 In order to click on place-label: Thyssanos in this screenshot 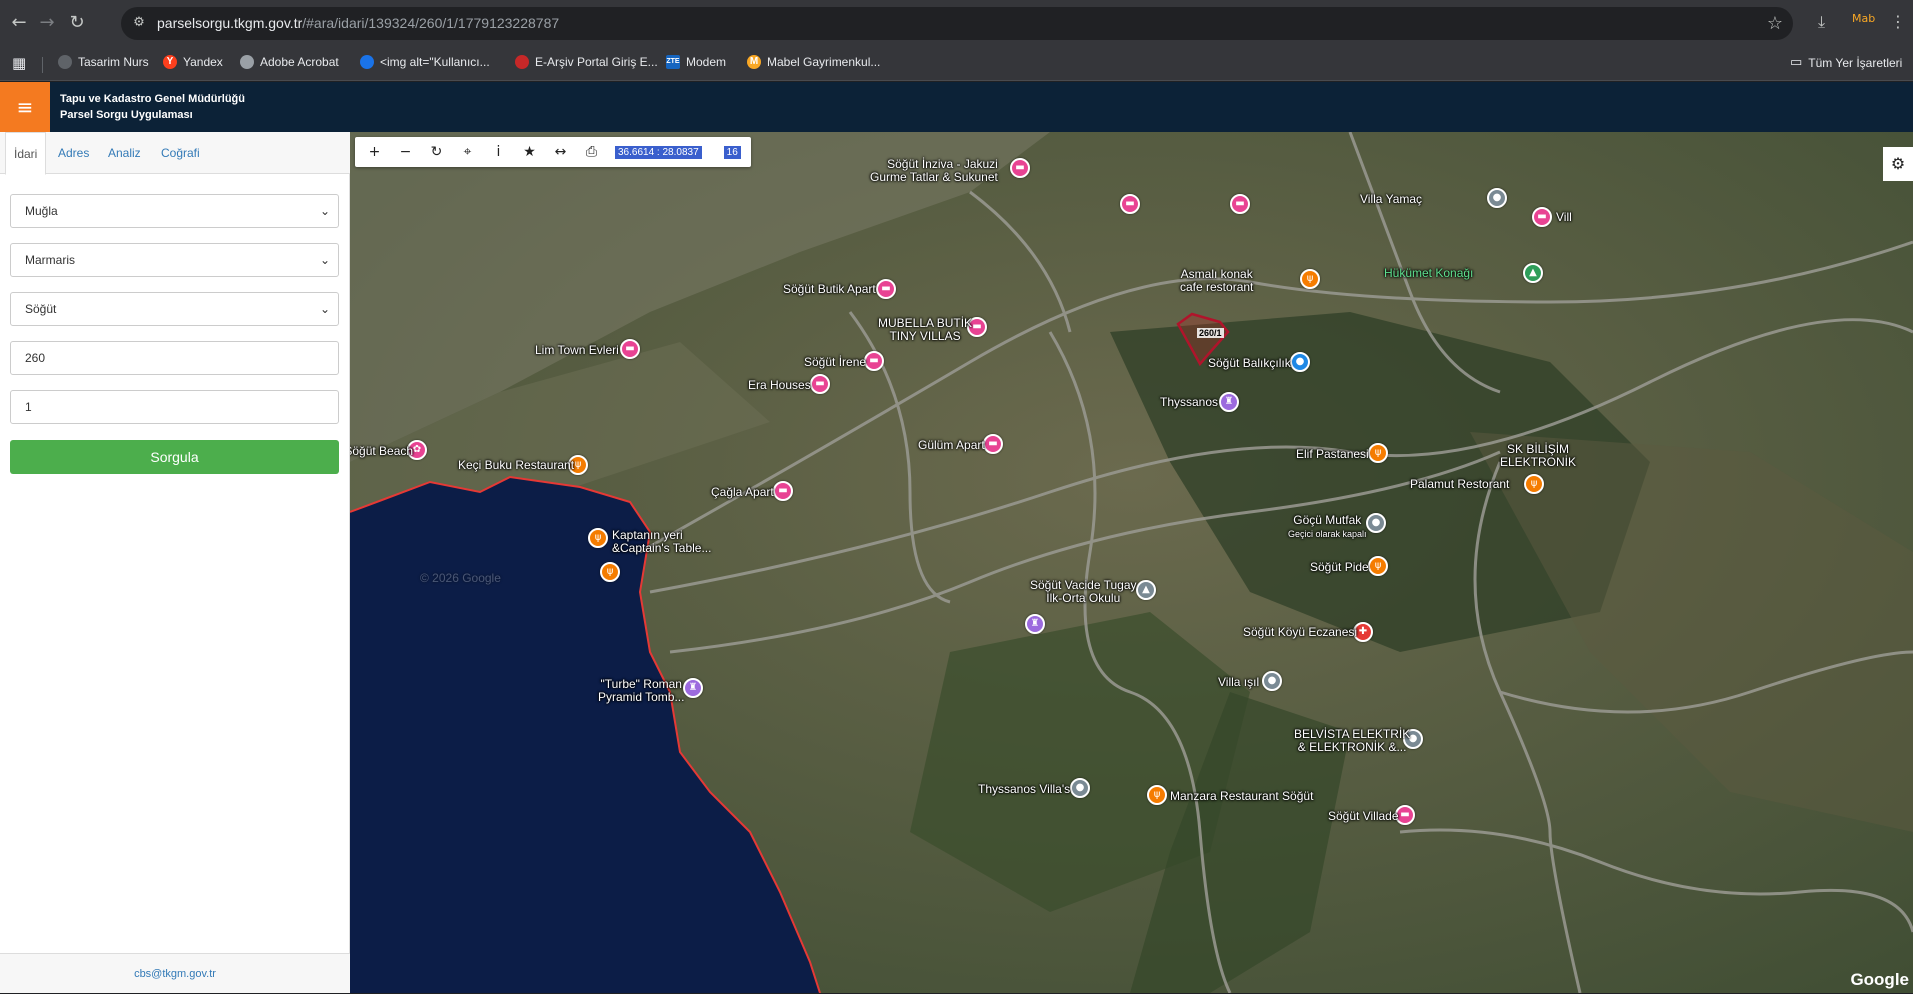, I will do `click(1189, 402)`.